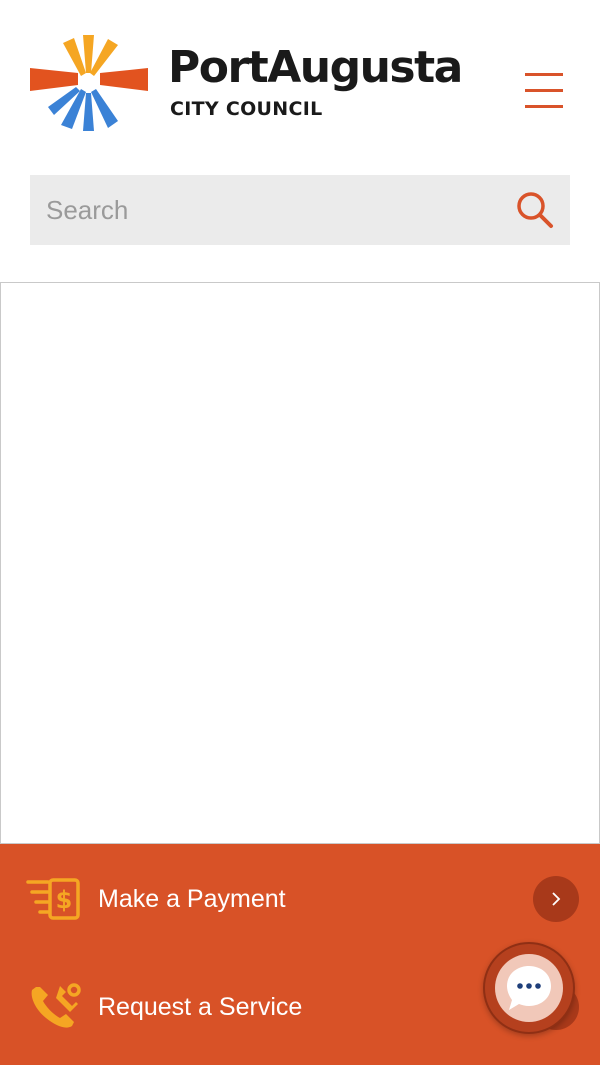 Image resolution: width=600 pixels, height=1065 pixels. What do you see at coordinates (53, 899) in the screenshot?
I see `payment-icon: $` at bounding box center [53, 899].